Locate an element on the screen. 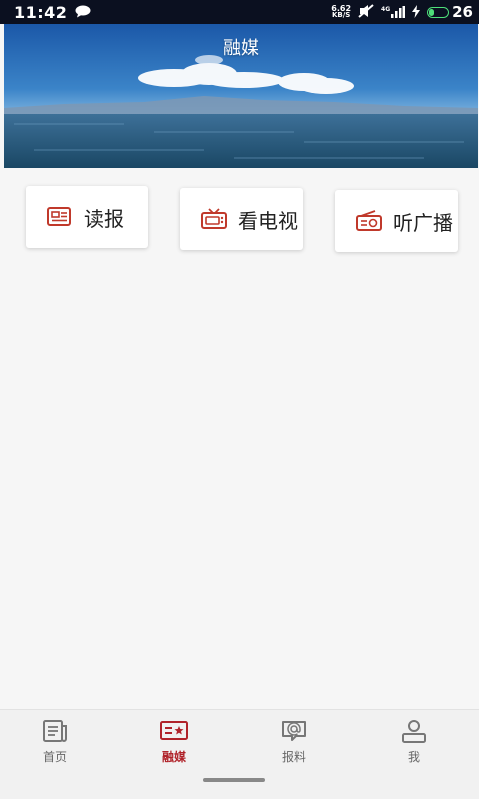 This screenshot has height=799, width=479. listen-radio-label: 听广播 is located at coordinates (423, 222).